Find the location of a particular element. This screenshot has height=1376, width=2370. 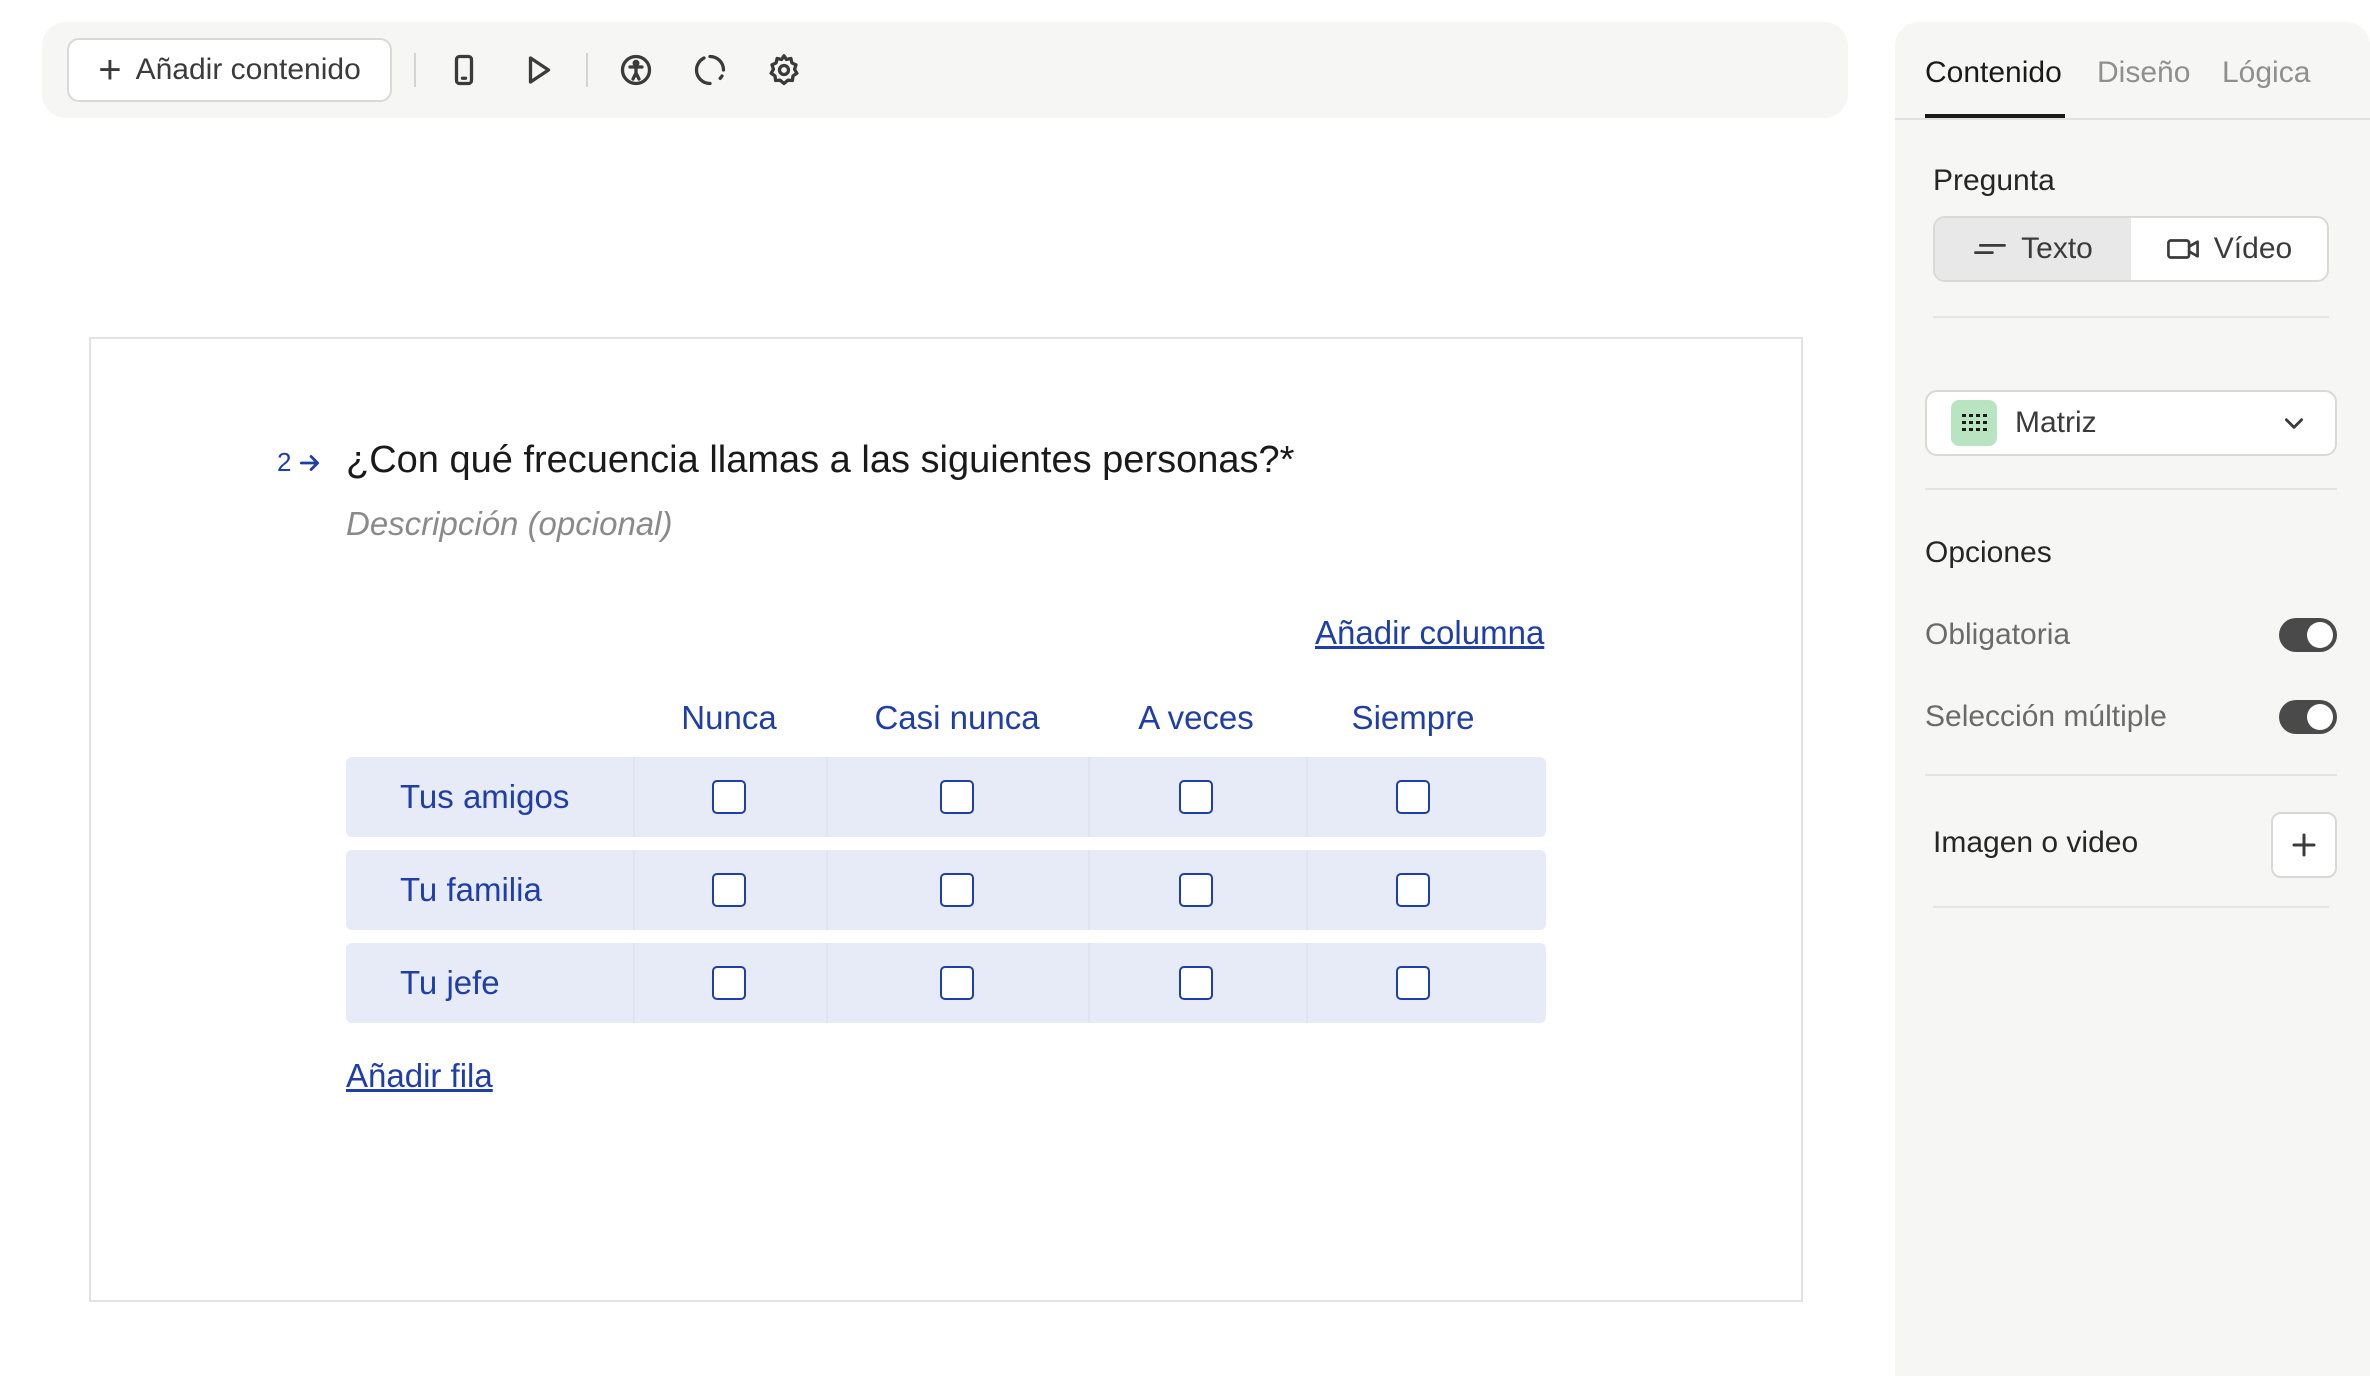

multi-select-option: Selección múltiple is located at coordinates (2131, 720).